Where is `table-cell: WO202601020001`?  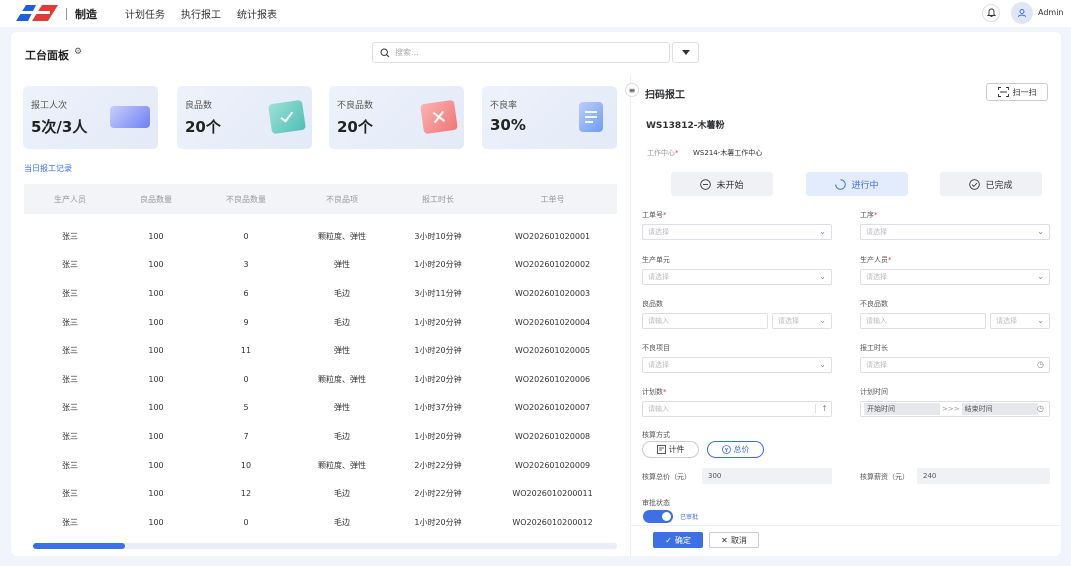 table-cell: WO202601020001 is located at coordinates (552, 236).